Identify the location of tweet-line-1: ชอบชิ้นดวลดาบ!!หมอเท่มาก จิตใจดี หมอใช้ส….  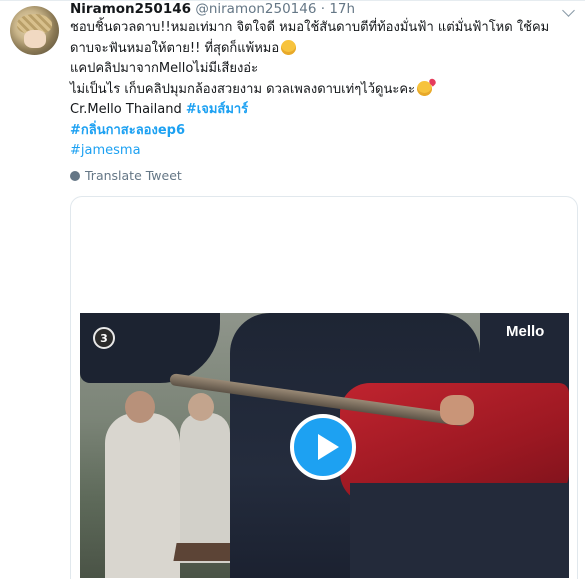
(310, 27).